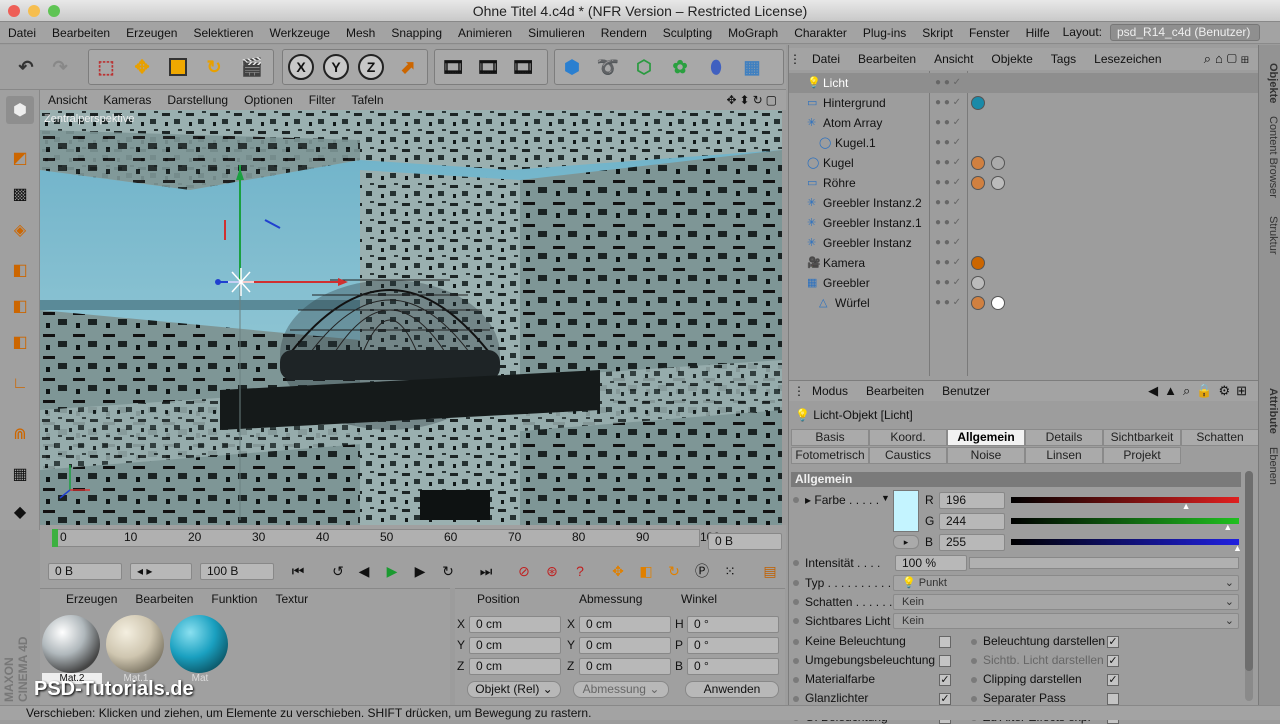  Describe the element at coordinates (674, 571) in the screenshot. I see `key-rotation-icon: ↻` at that location.